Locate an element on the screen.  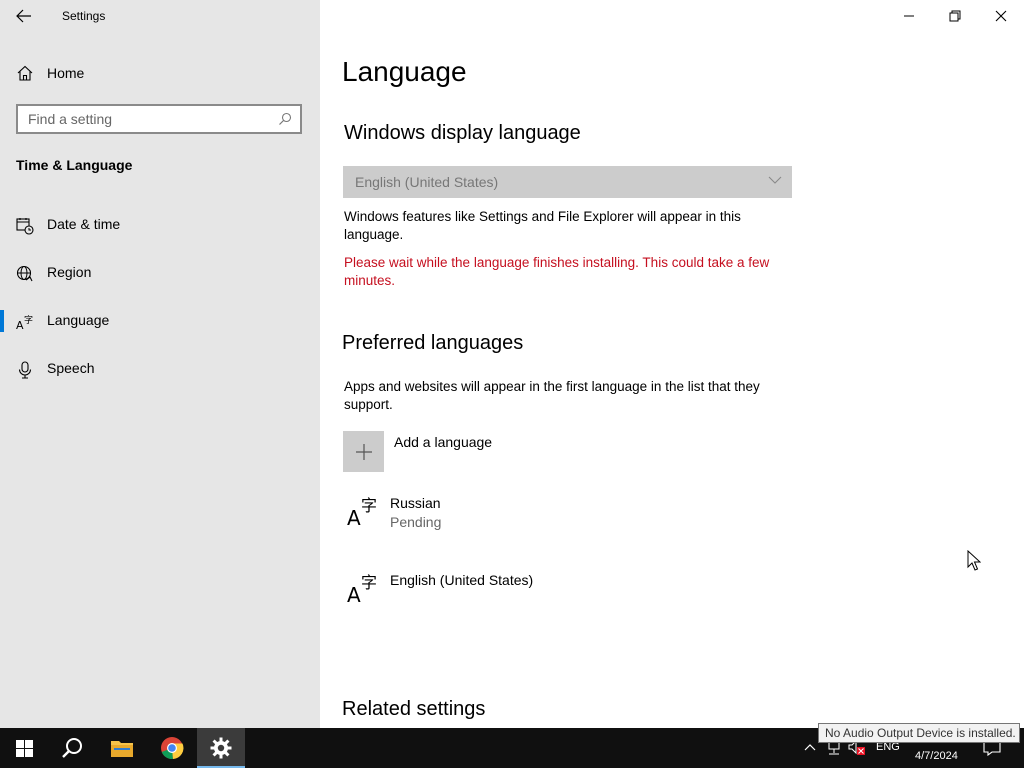
sidebar-item-home: Home is located at coordinates (160, 73).